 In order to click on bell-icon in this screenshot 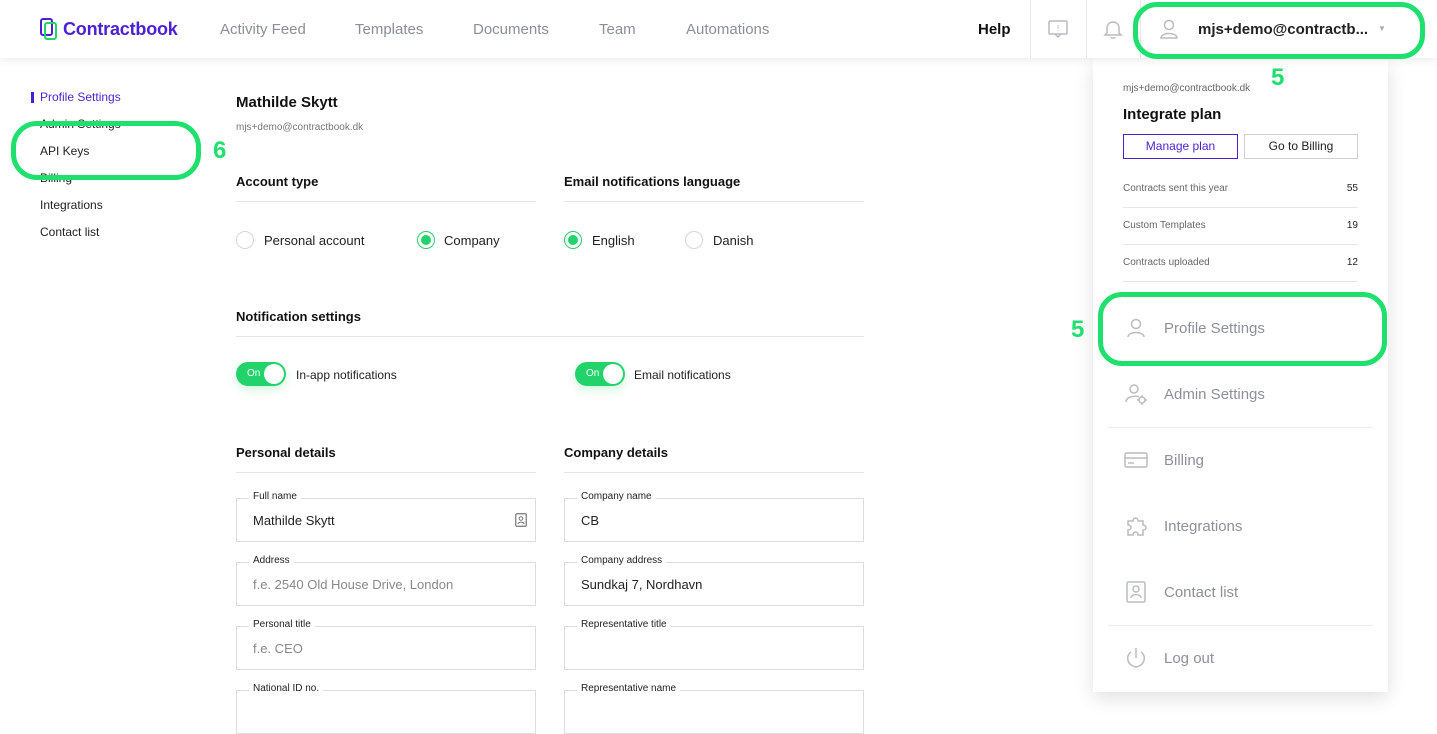, I will do `click(1113, 29)`.